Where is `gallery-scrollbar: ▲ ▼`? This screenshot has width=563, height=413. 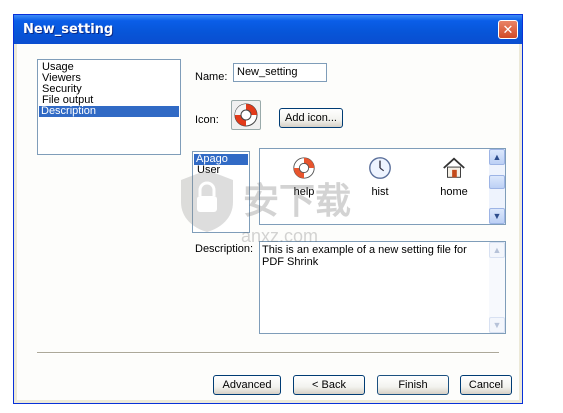
gallery-scrollbar: ▲ ▼ is located at coordinates (497, 186).